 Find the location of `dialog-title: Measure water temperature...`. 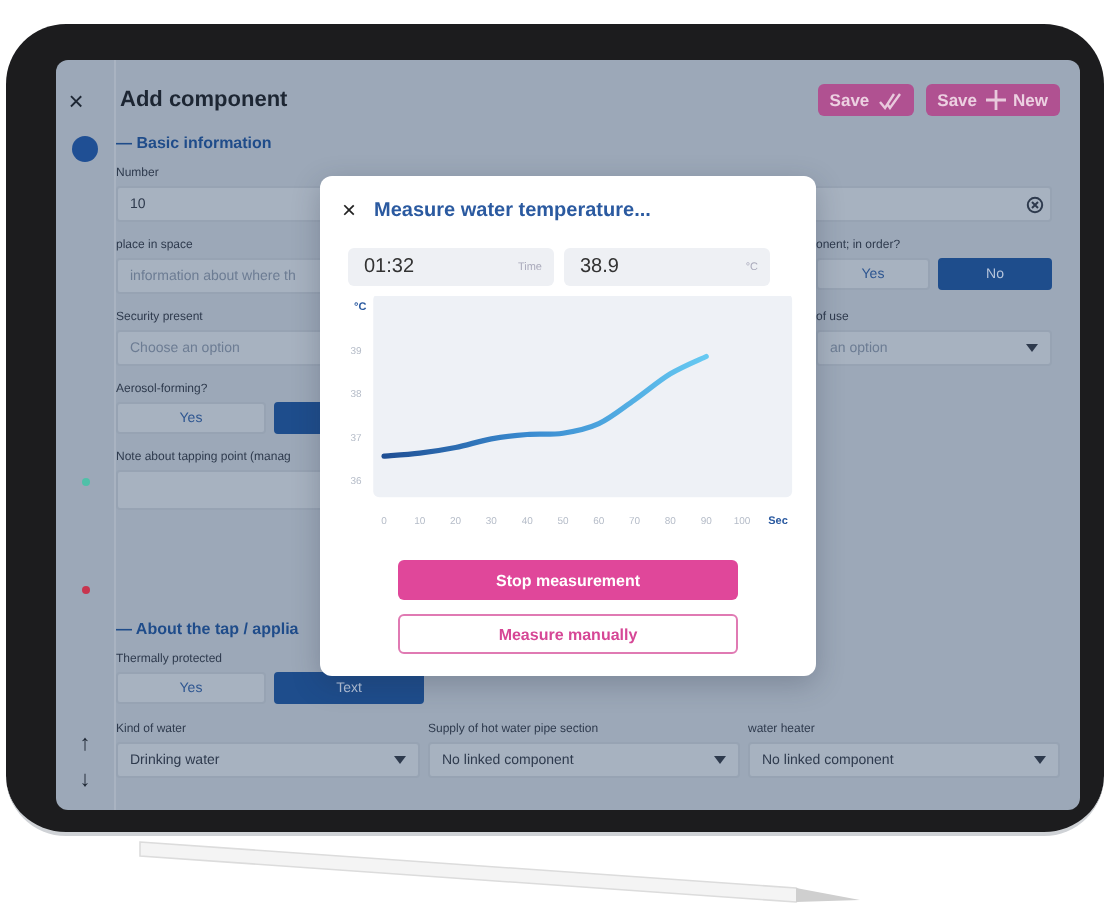

dialog-title: Measure water temperature... is located at coordinates (512, 210).